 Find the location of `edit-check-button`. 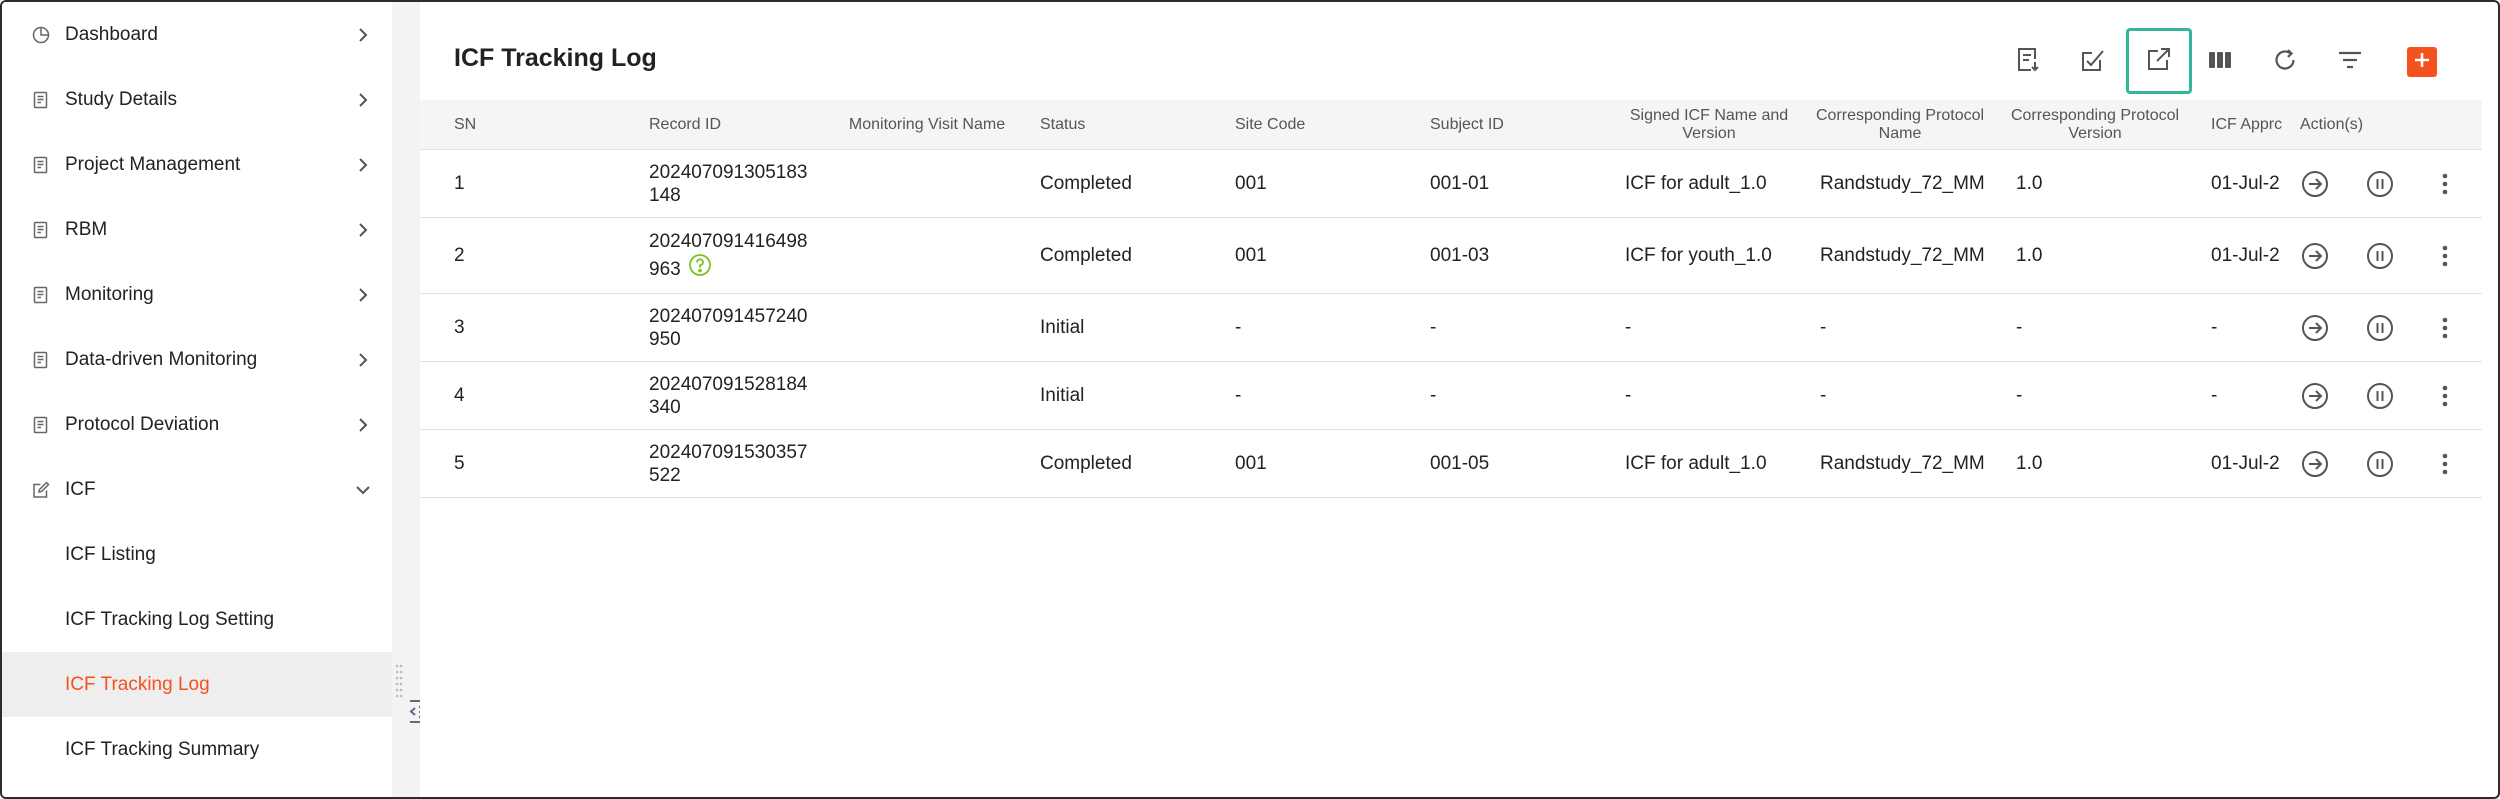

edit-check-button is located at coordinates (2093, 62).